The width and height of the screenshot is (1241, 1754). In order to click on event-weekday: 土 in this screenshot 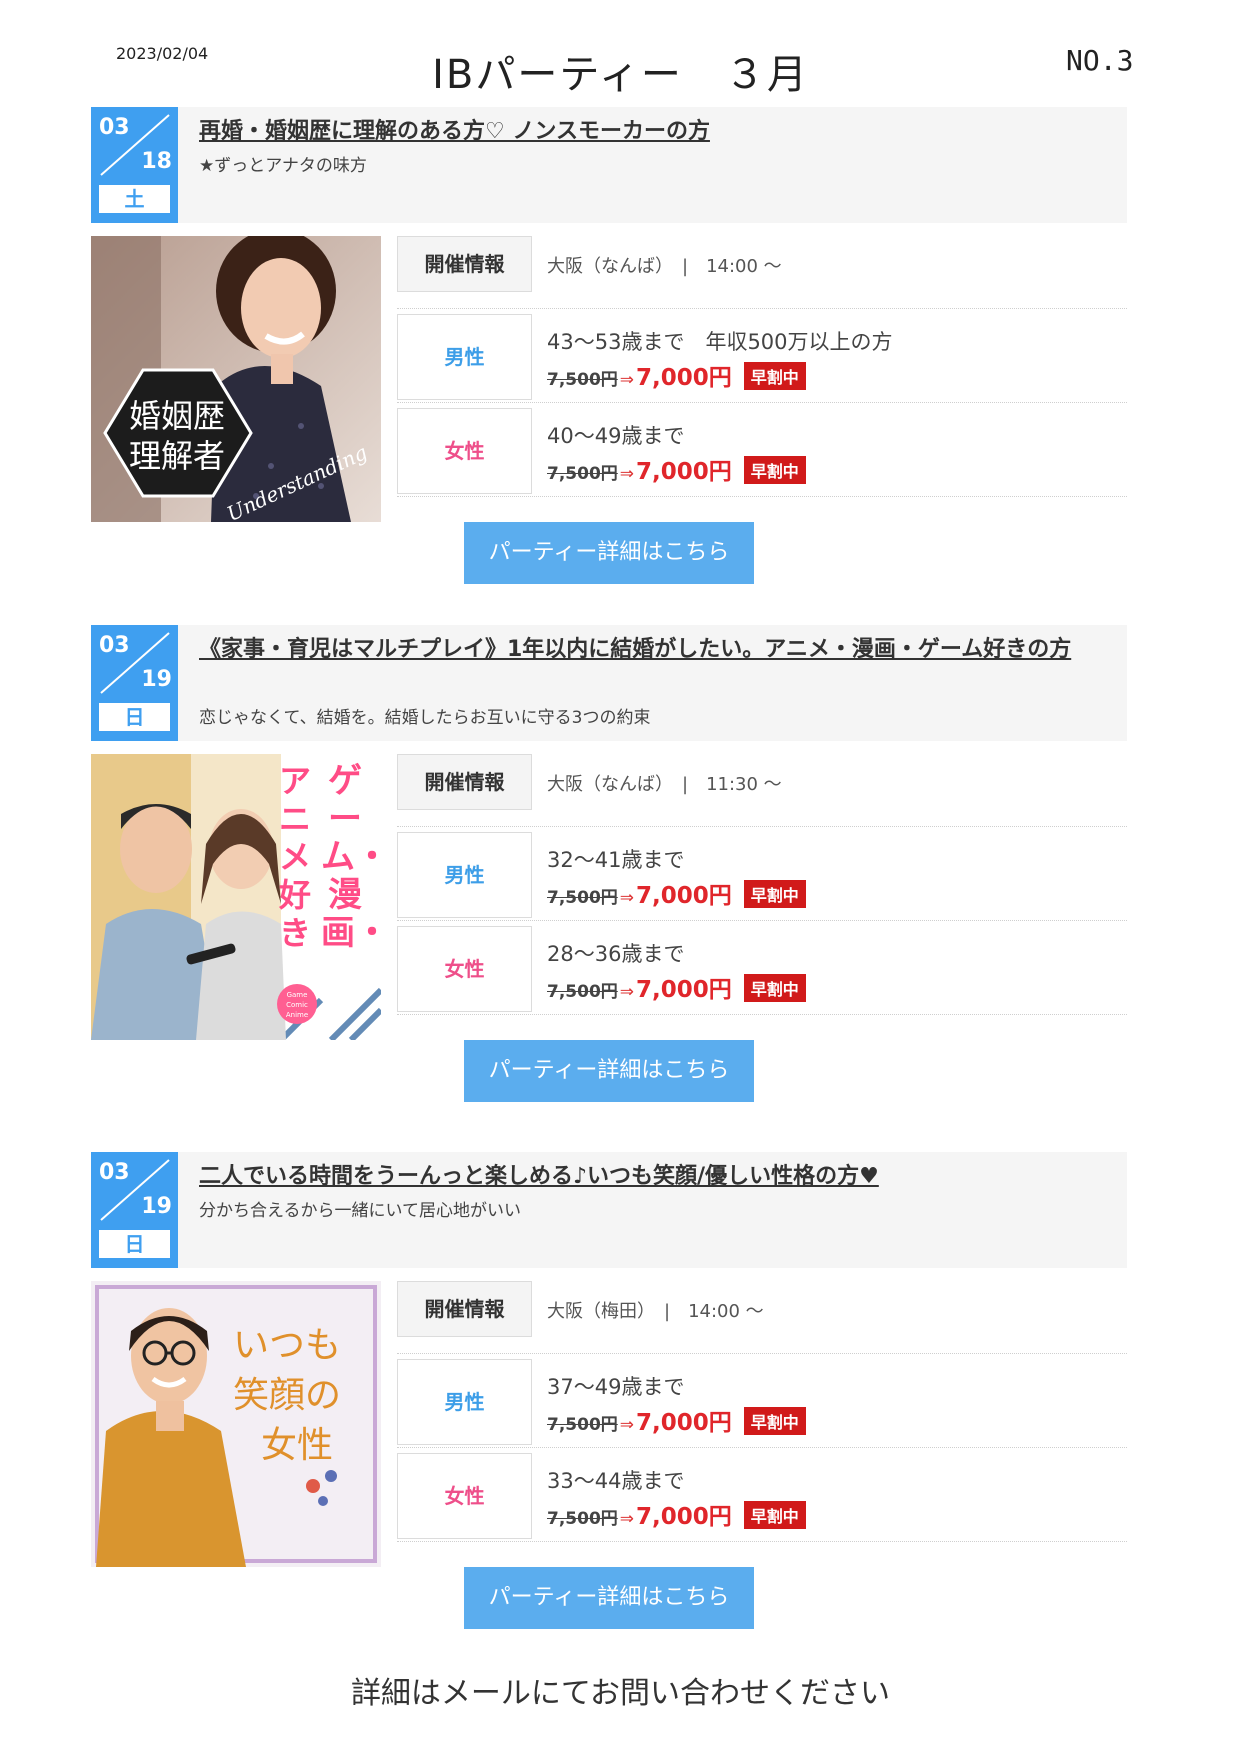, I will do `click(134, 199)`.